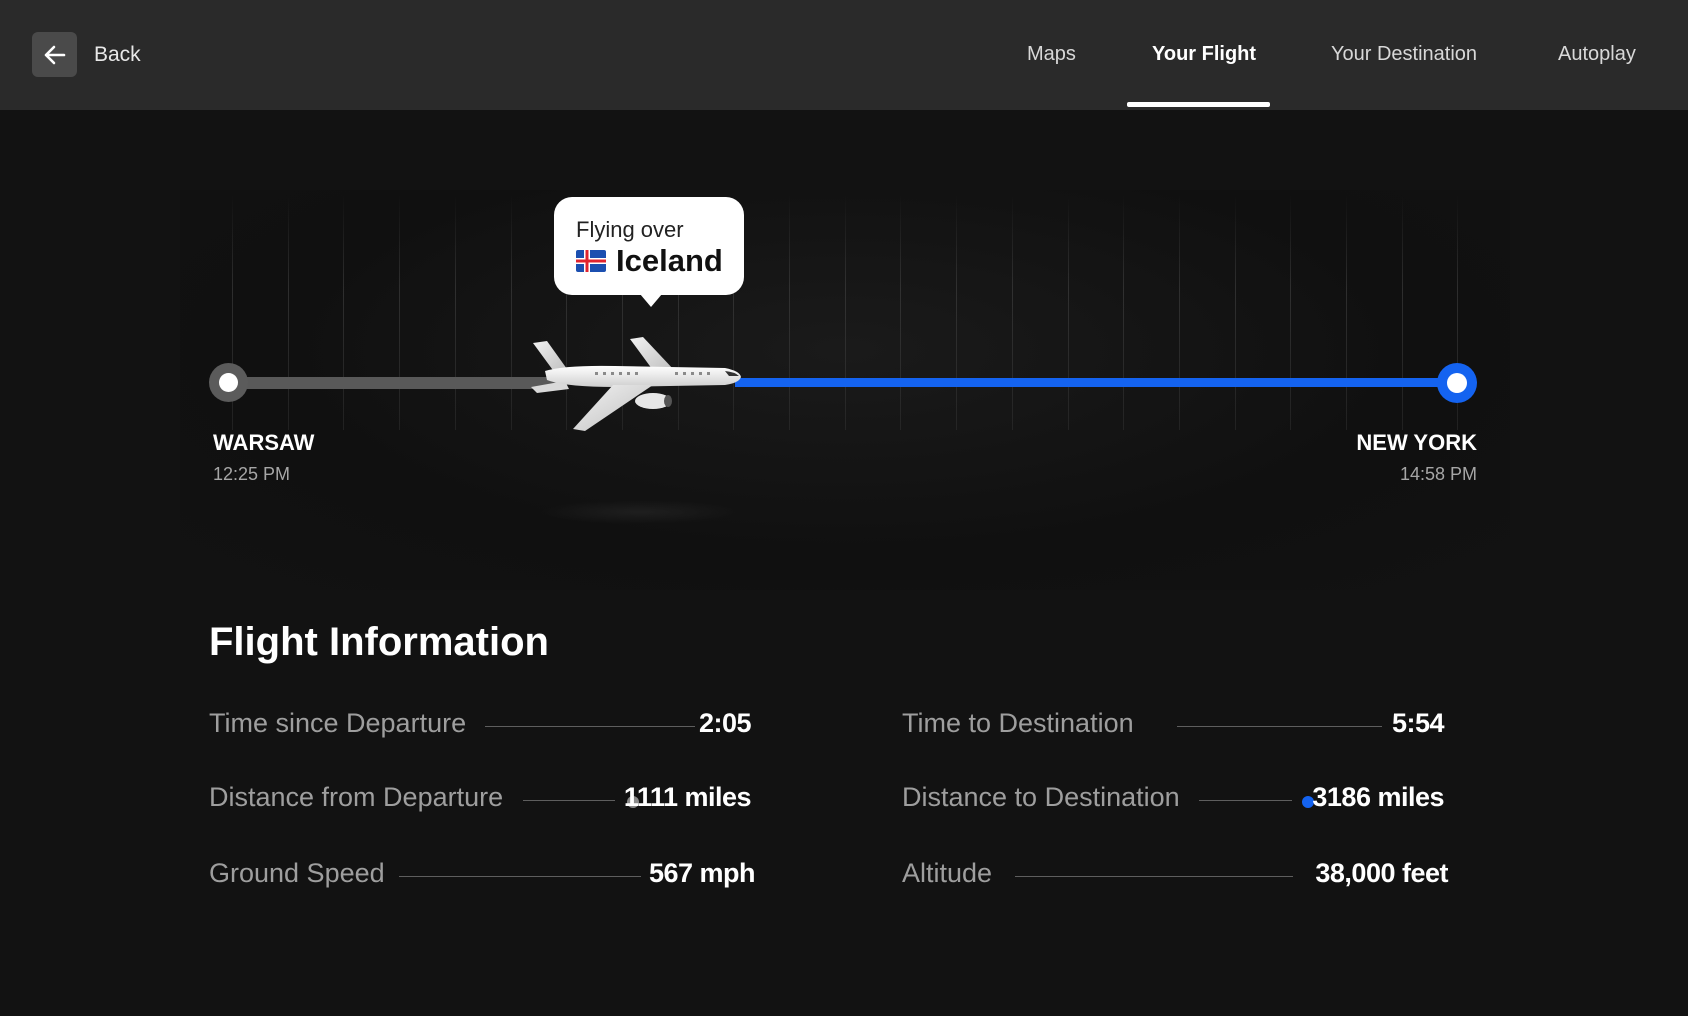 This screenshot has width=1688, height=1016. Describe the element at coordinates (379, 642) in the screenshot. I see `flight-information-title: Flight Information` at that location.